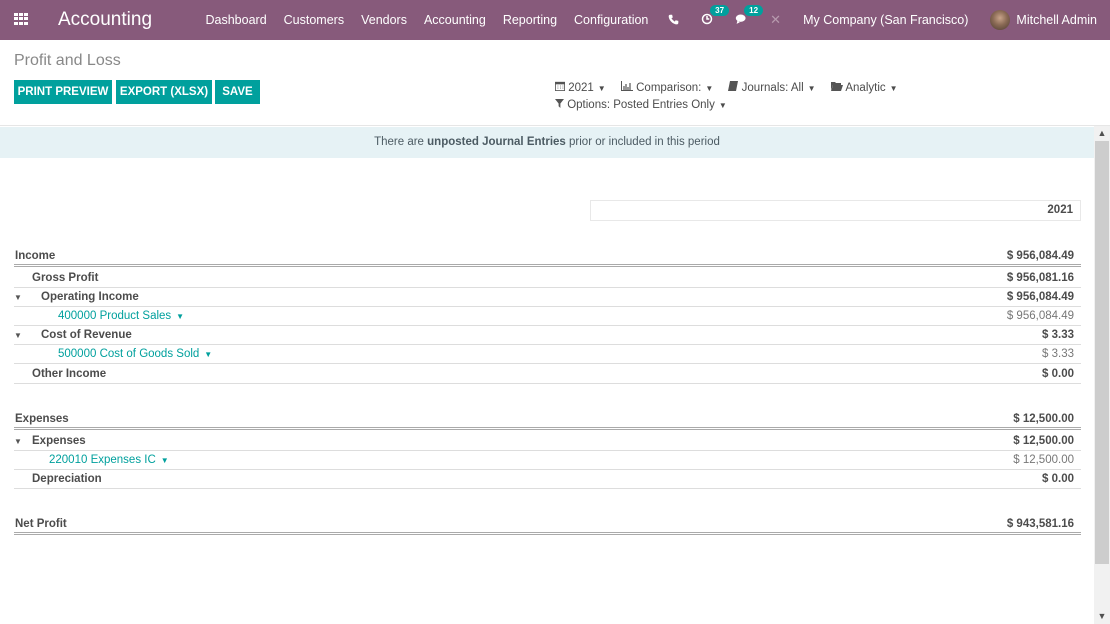 The height and width of the screenshot is (624, 1110). What do you see at coordinates (313, 20) in the screenshot?
I see `menu-item-customers: Customers` at bounding box center [313, 20].